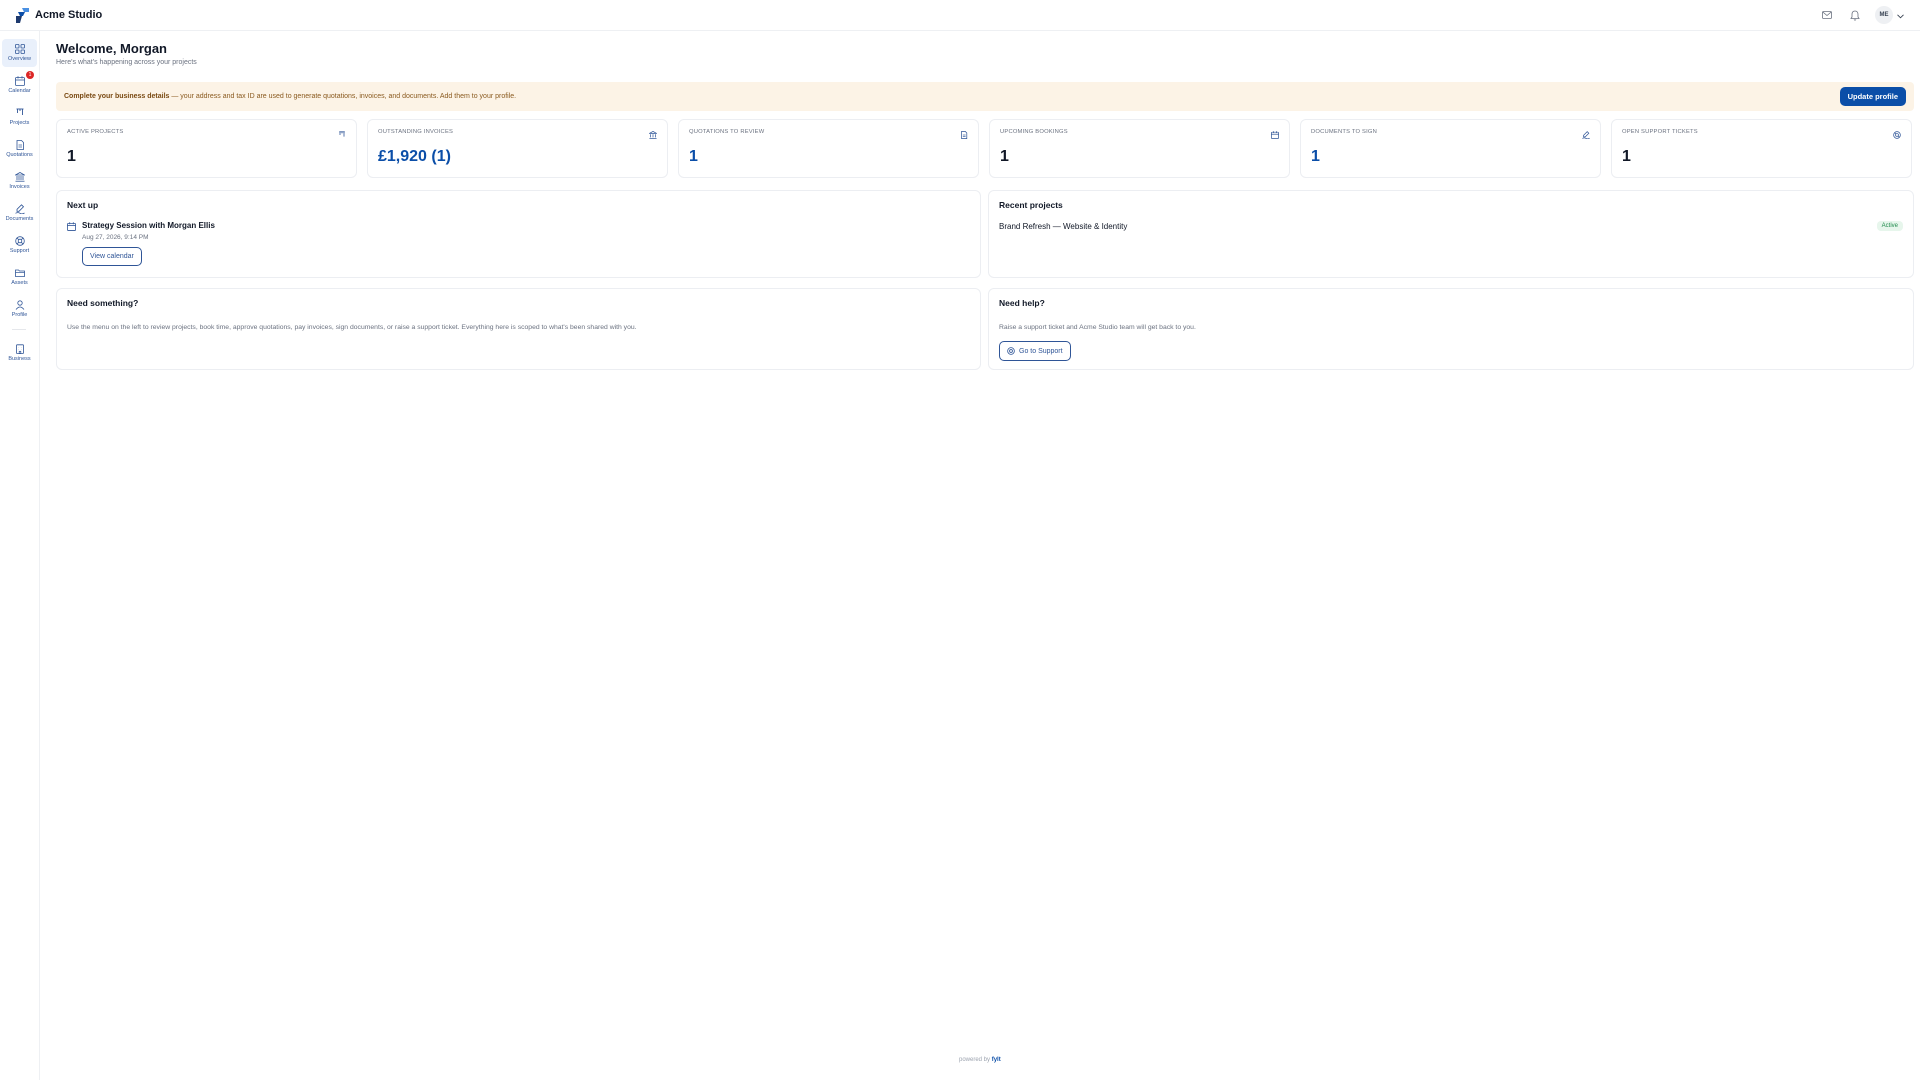  I want to click on sidebar-item-label: Quotations, so click(19, 155).